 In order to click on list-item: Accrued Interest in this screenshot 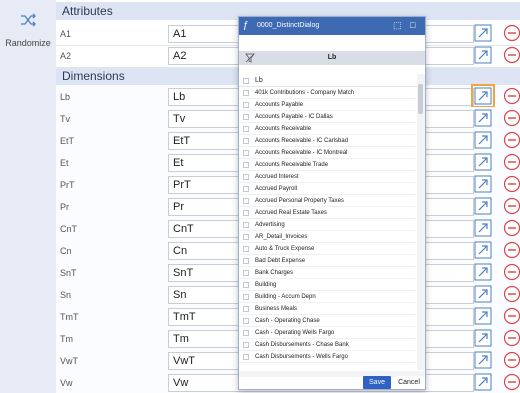, I will do `click(327, 177)`.